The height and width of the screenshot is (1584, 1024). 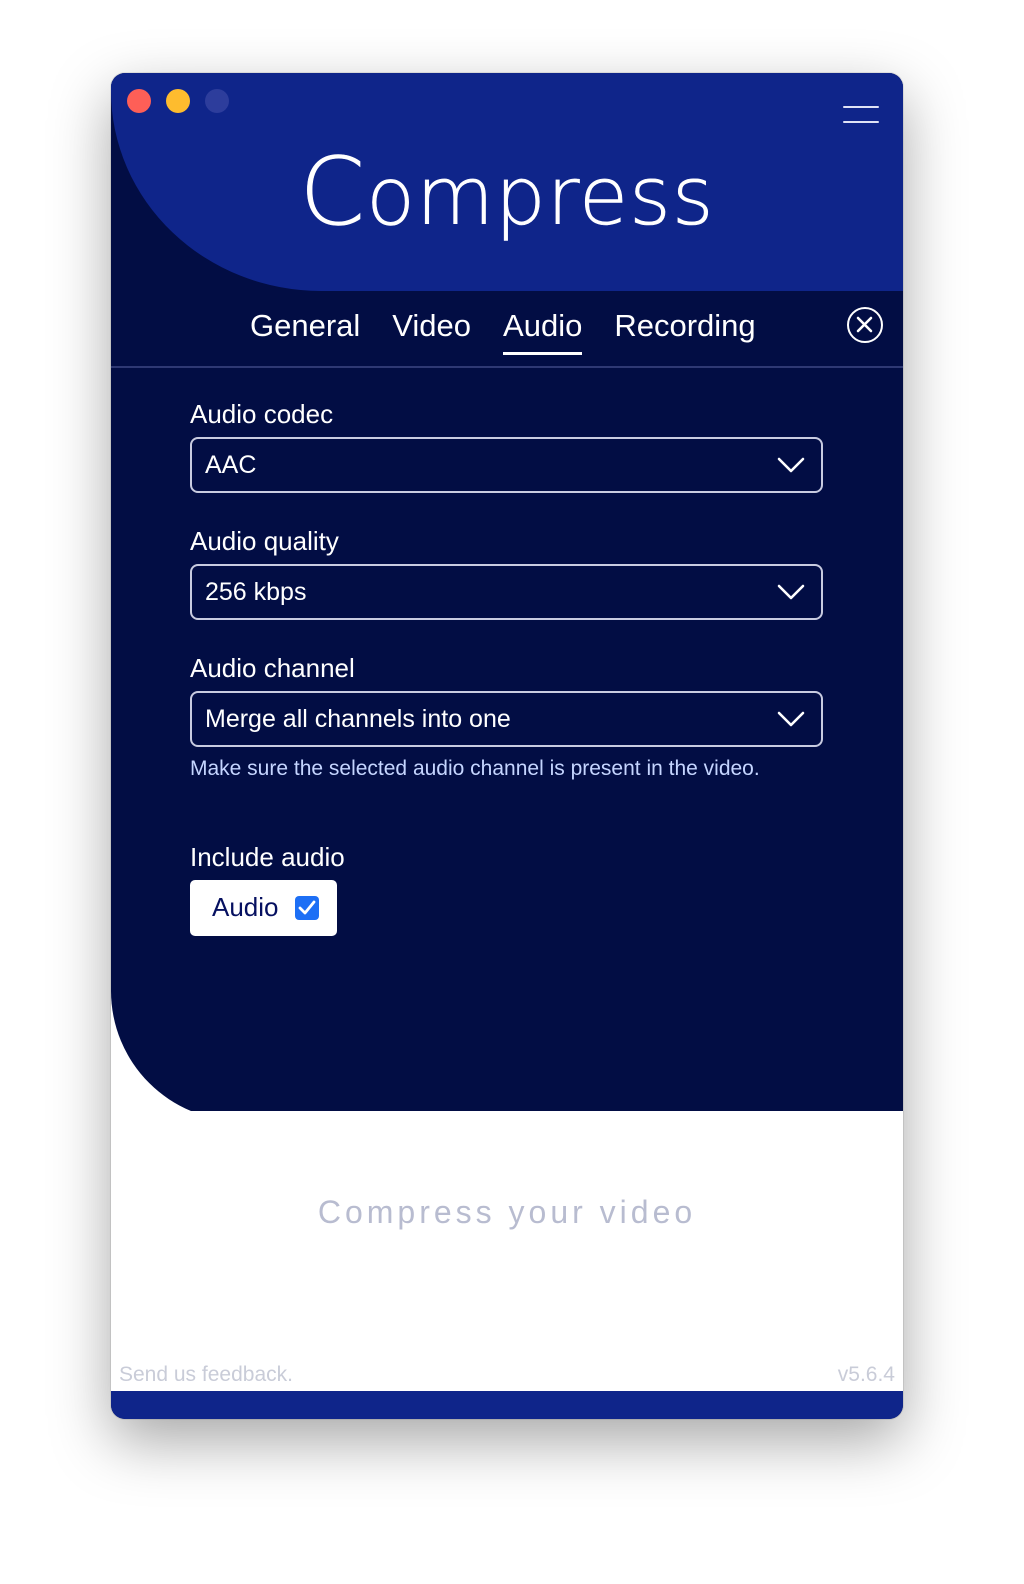 I want to click on audio-codec-value: AAC, so click(x=231, y=465).